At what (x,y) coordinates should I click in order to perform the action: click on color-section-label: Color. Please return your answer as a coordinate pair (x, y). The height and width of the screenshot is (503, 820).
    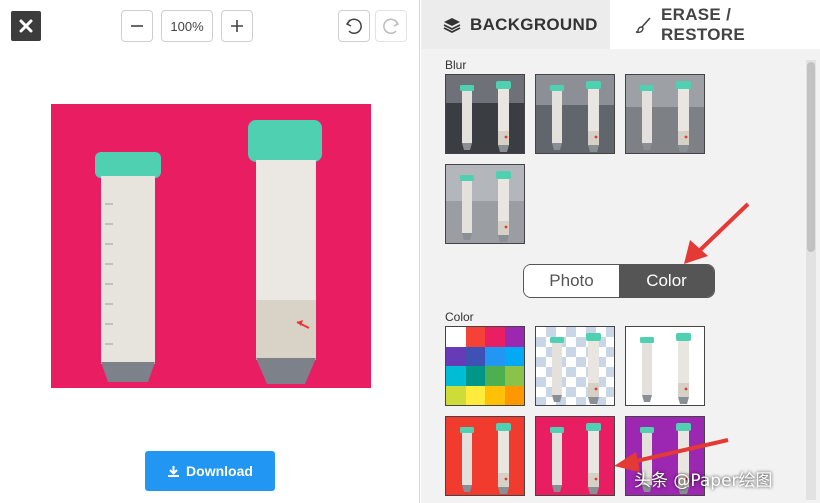
    Looking at the image, I should click on (459, 317).